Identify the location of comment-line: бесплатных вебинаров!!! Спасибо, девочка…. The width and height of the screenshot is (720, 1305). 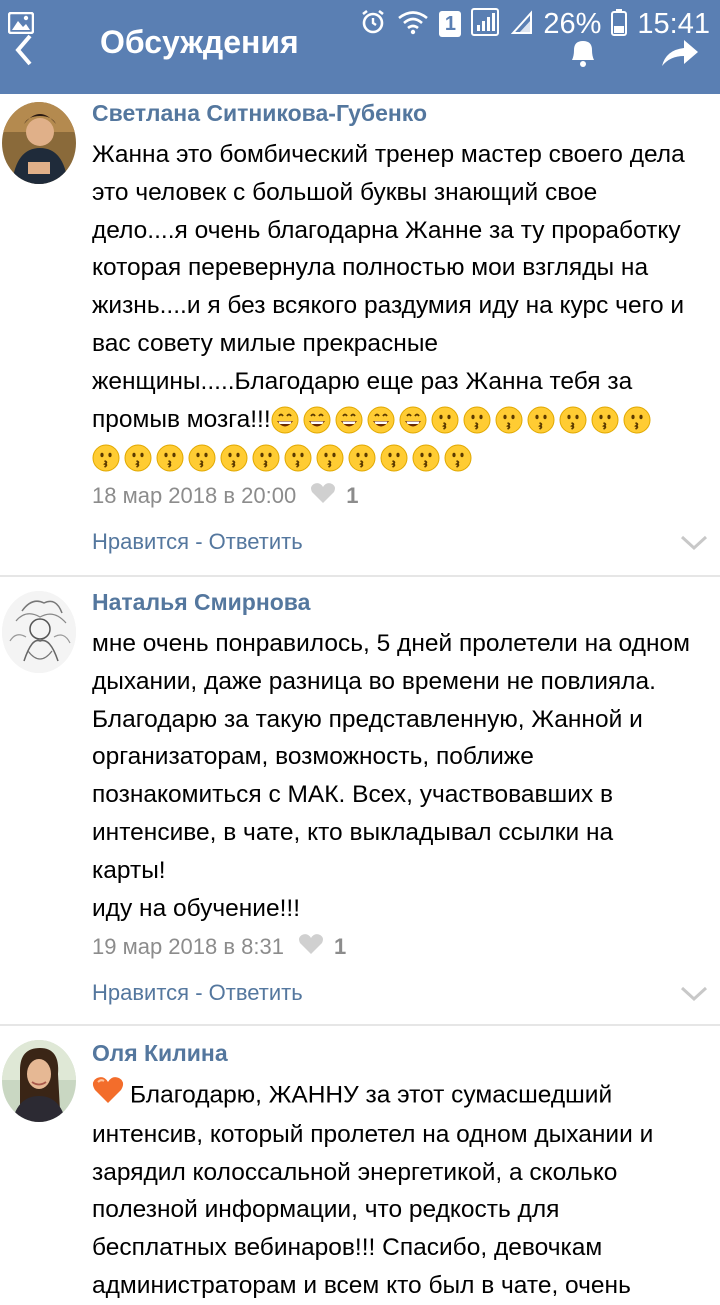
(347, 1248).